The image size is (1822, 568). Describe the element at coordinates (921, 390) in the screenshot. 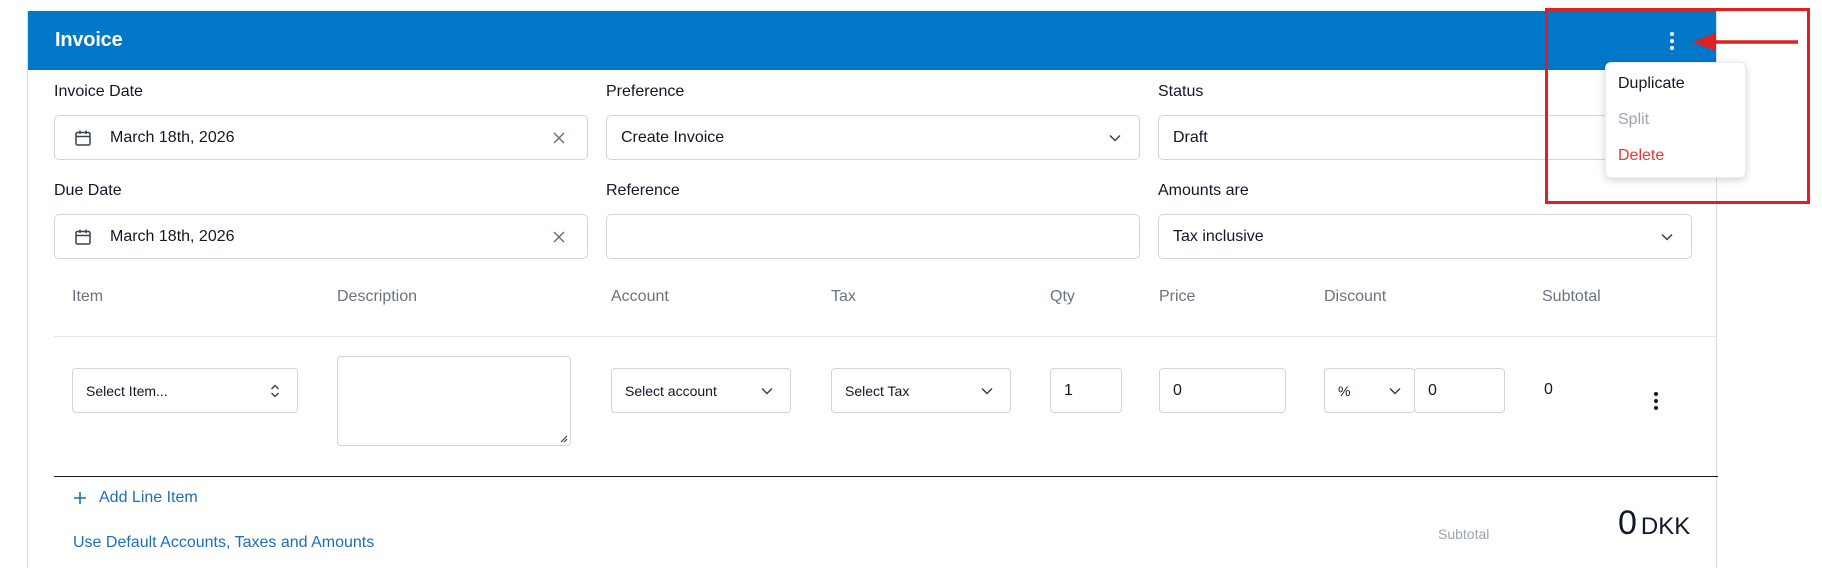

I see `tax-select: Select Tax` at that location.